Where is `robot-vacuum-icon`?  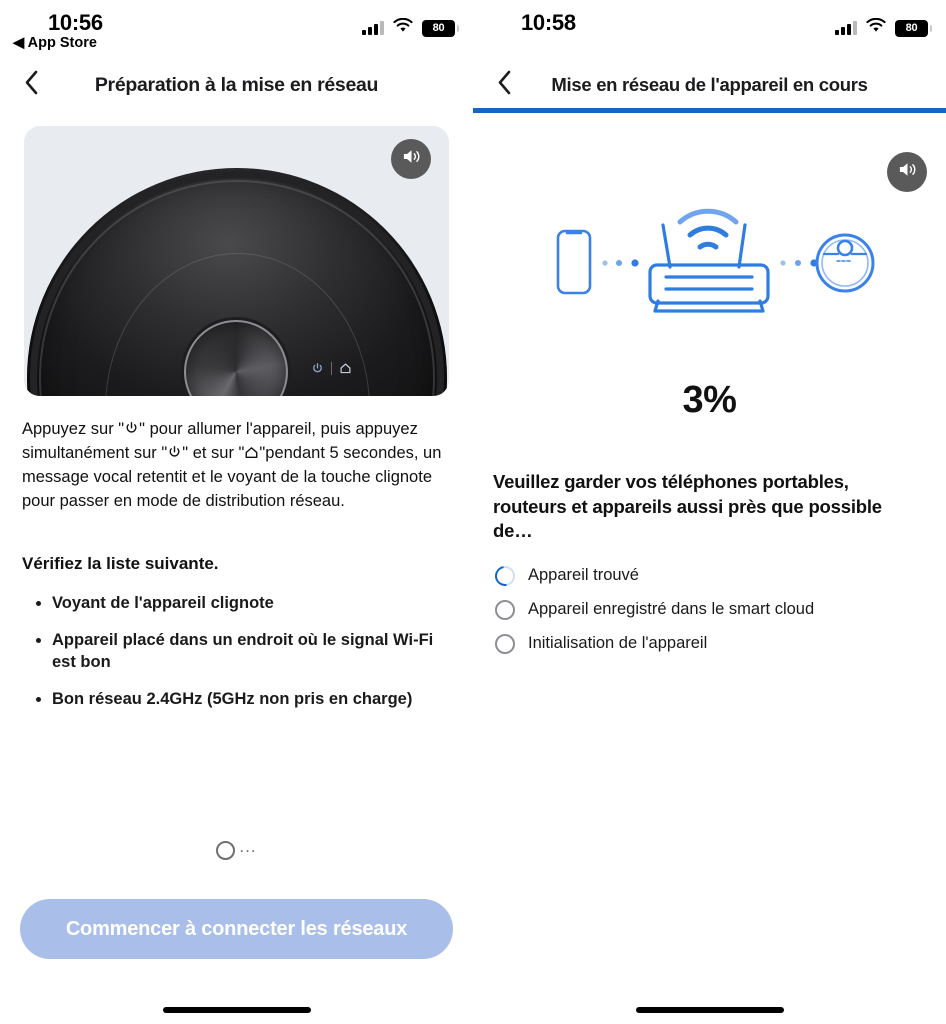 robot-vacuum-icon is located at coordinates (844, 263).